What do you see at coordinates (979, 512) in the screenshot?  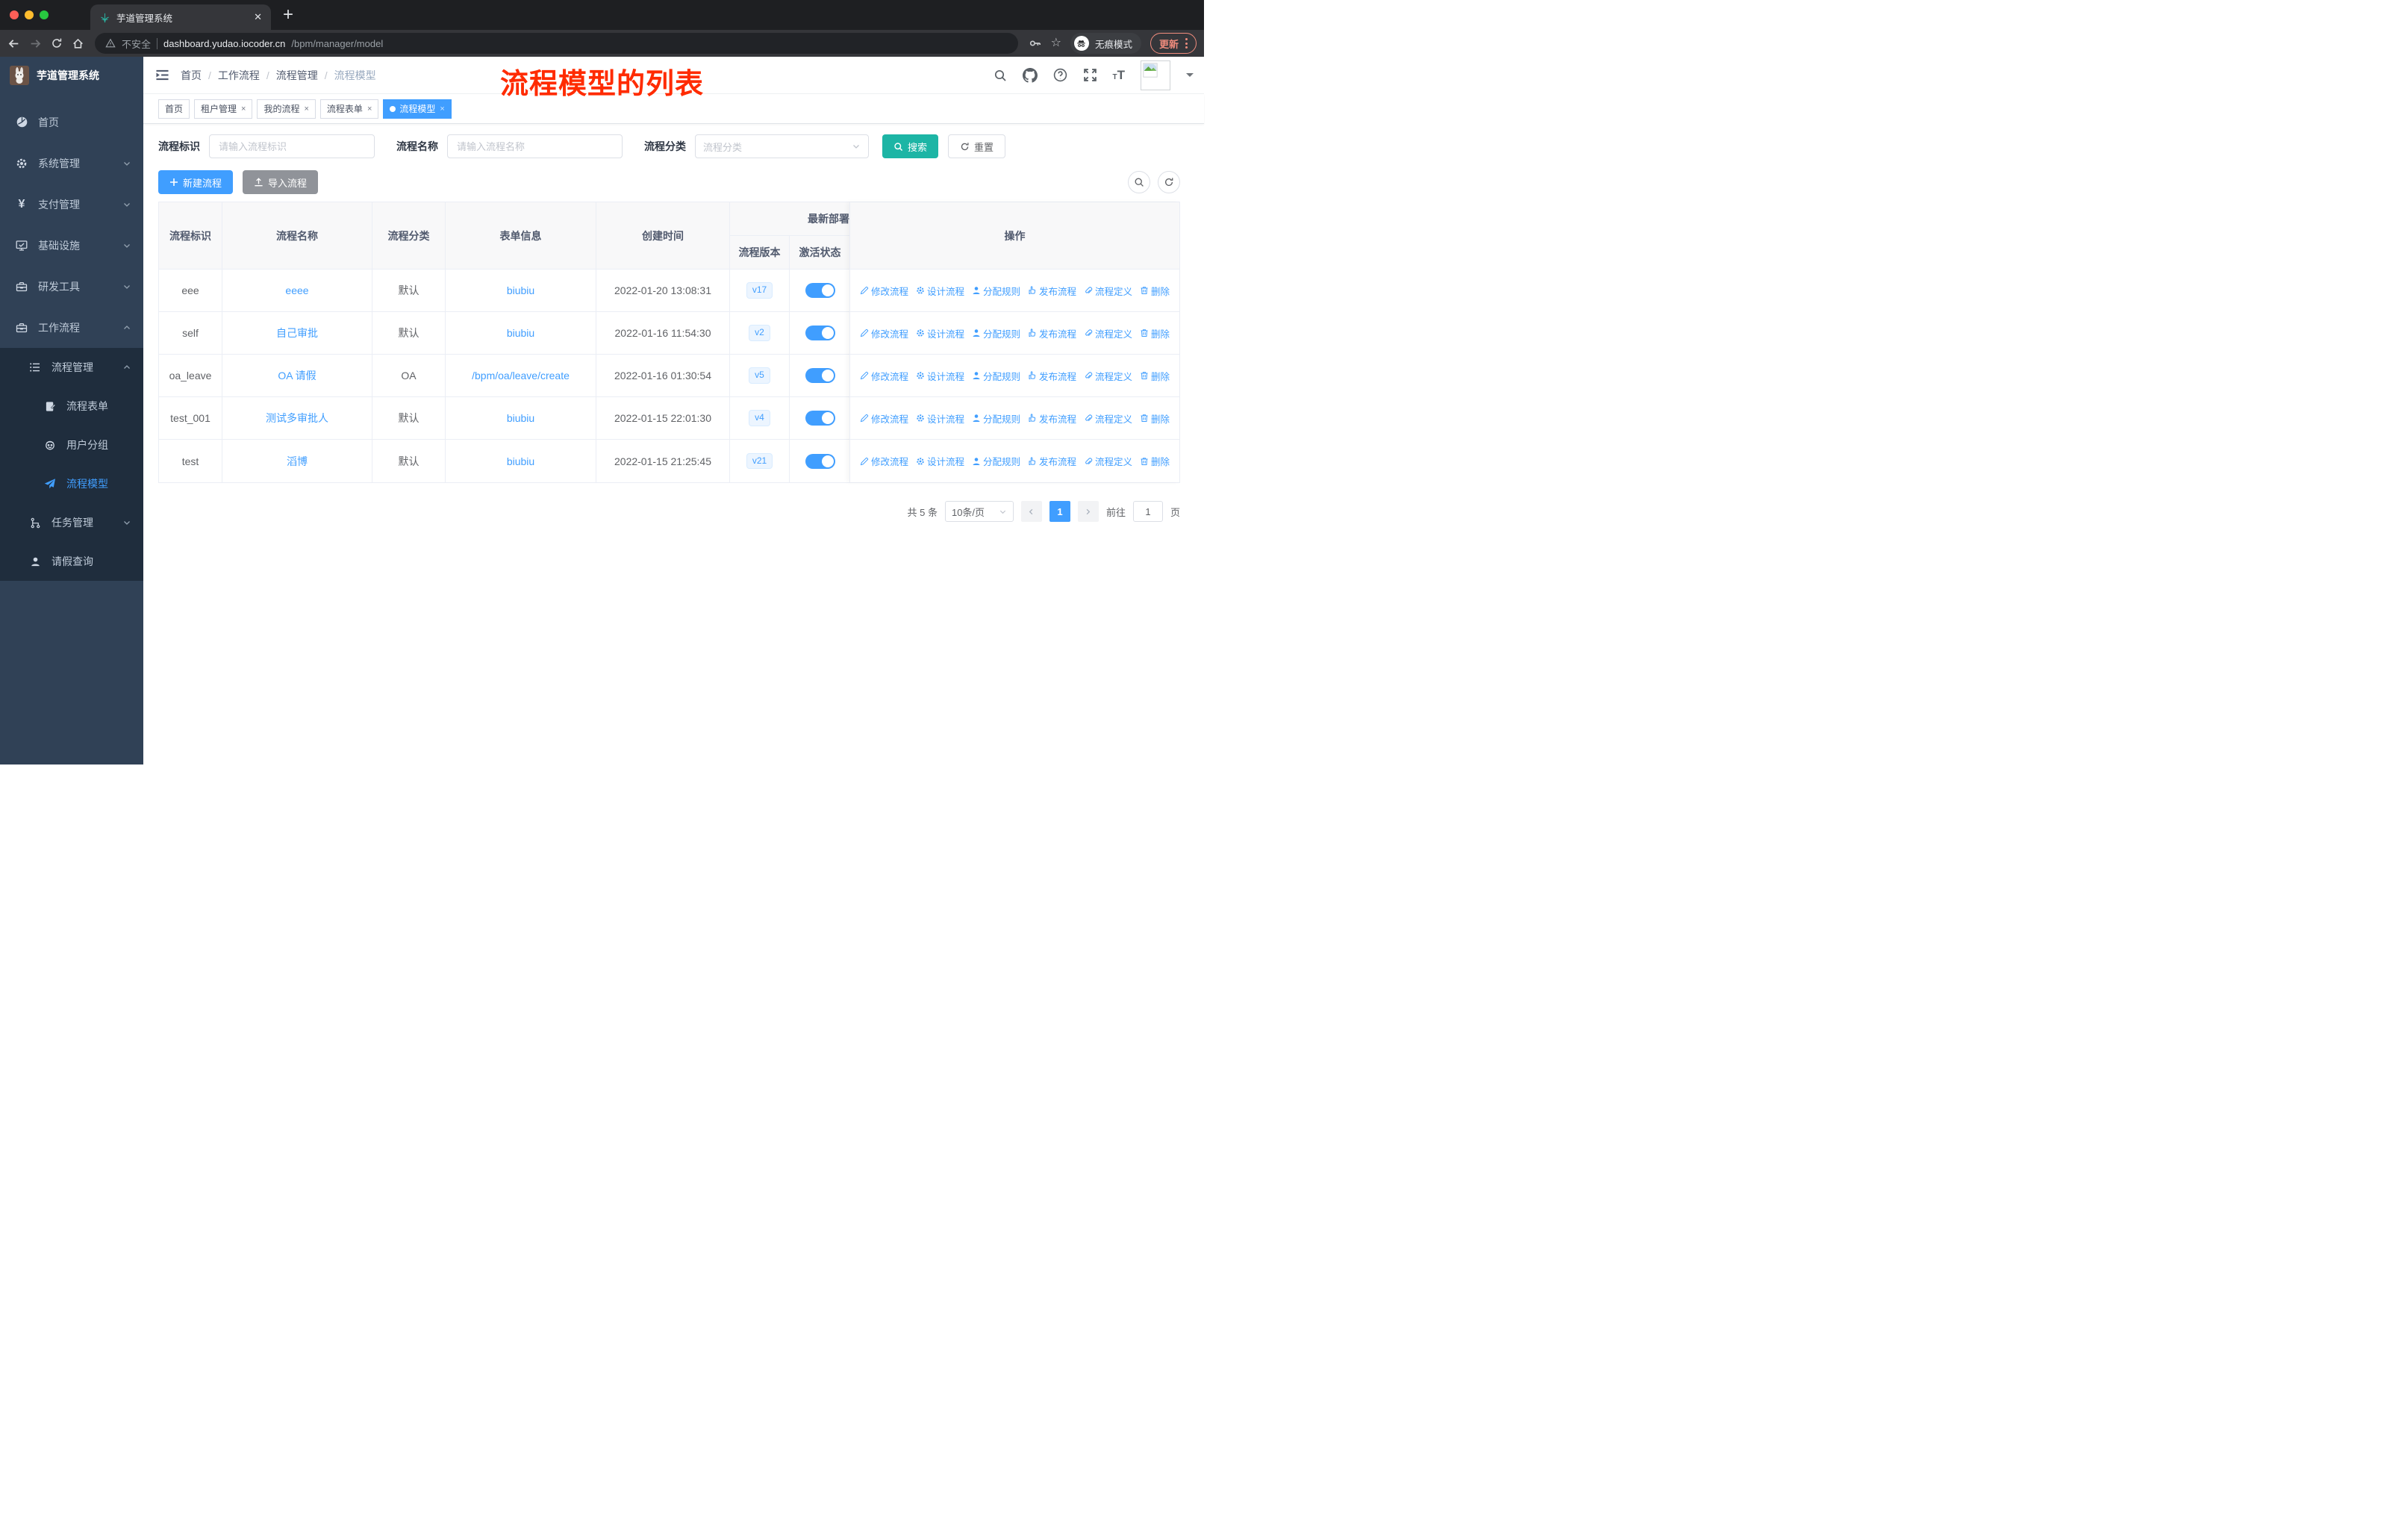 I see `page-size-select: 10条/页` at bounding box center [979, 512].